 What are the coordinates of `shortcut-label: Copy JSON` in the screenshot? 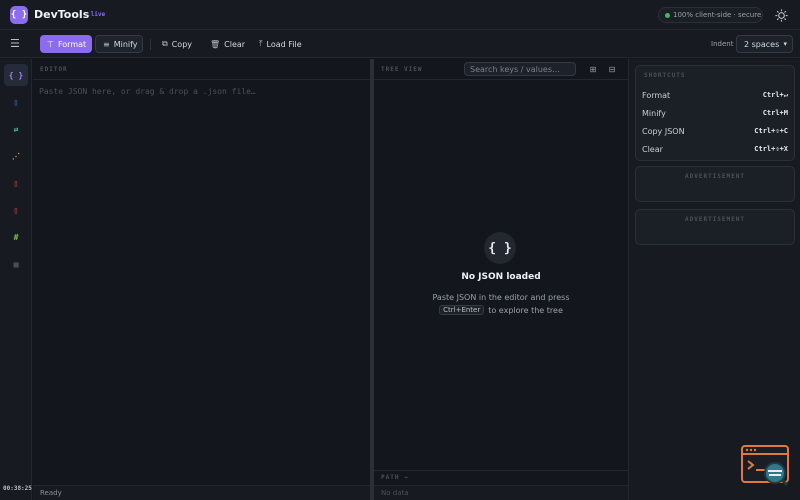 It's located at (663, 131).